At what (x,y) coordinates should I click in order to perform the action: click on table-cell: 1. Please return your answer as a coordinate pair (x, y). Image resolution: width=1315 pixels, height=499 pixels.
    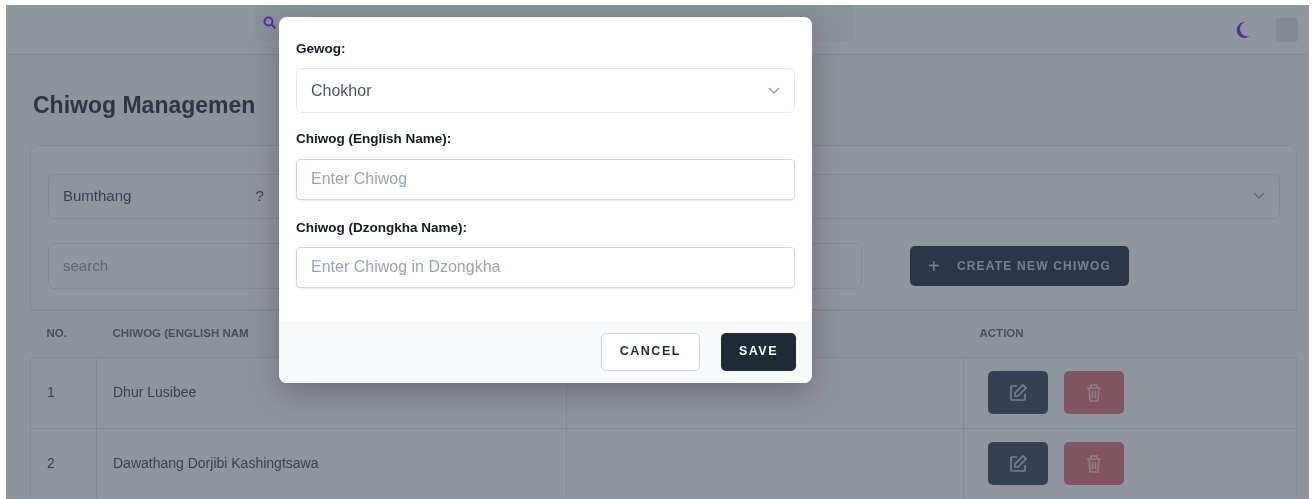
    Looking at the image, I should click on (63, 392).